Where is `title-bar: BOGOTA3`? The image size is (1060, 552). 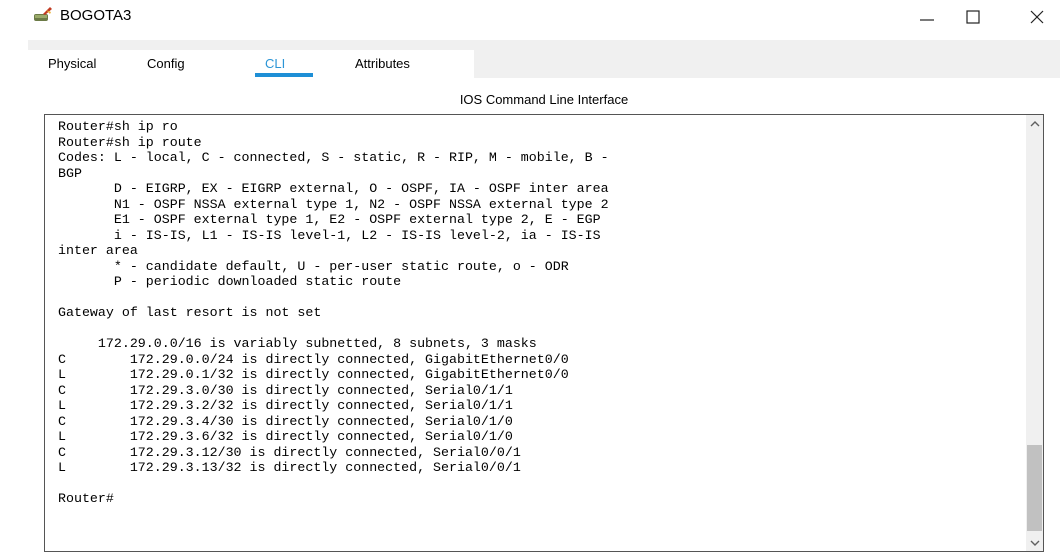
title-bar: BOGOTA3 is located at coordinates (530, 18).